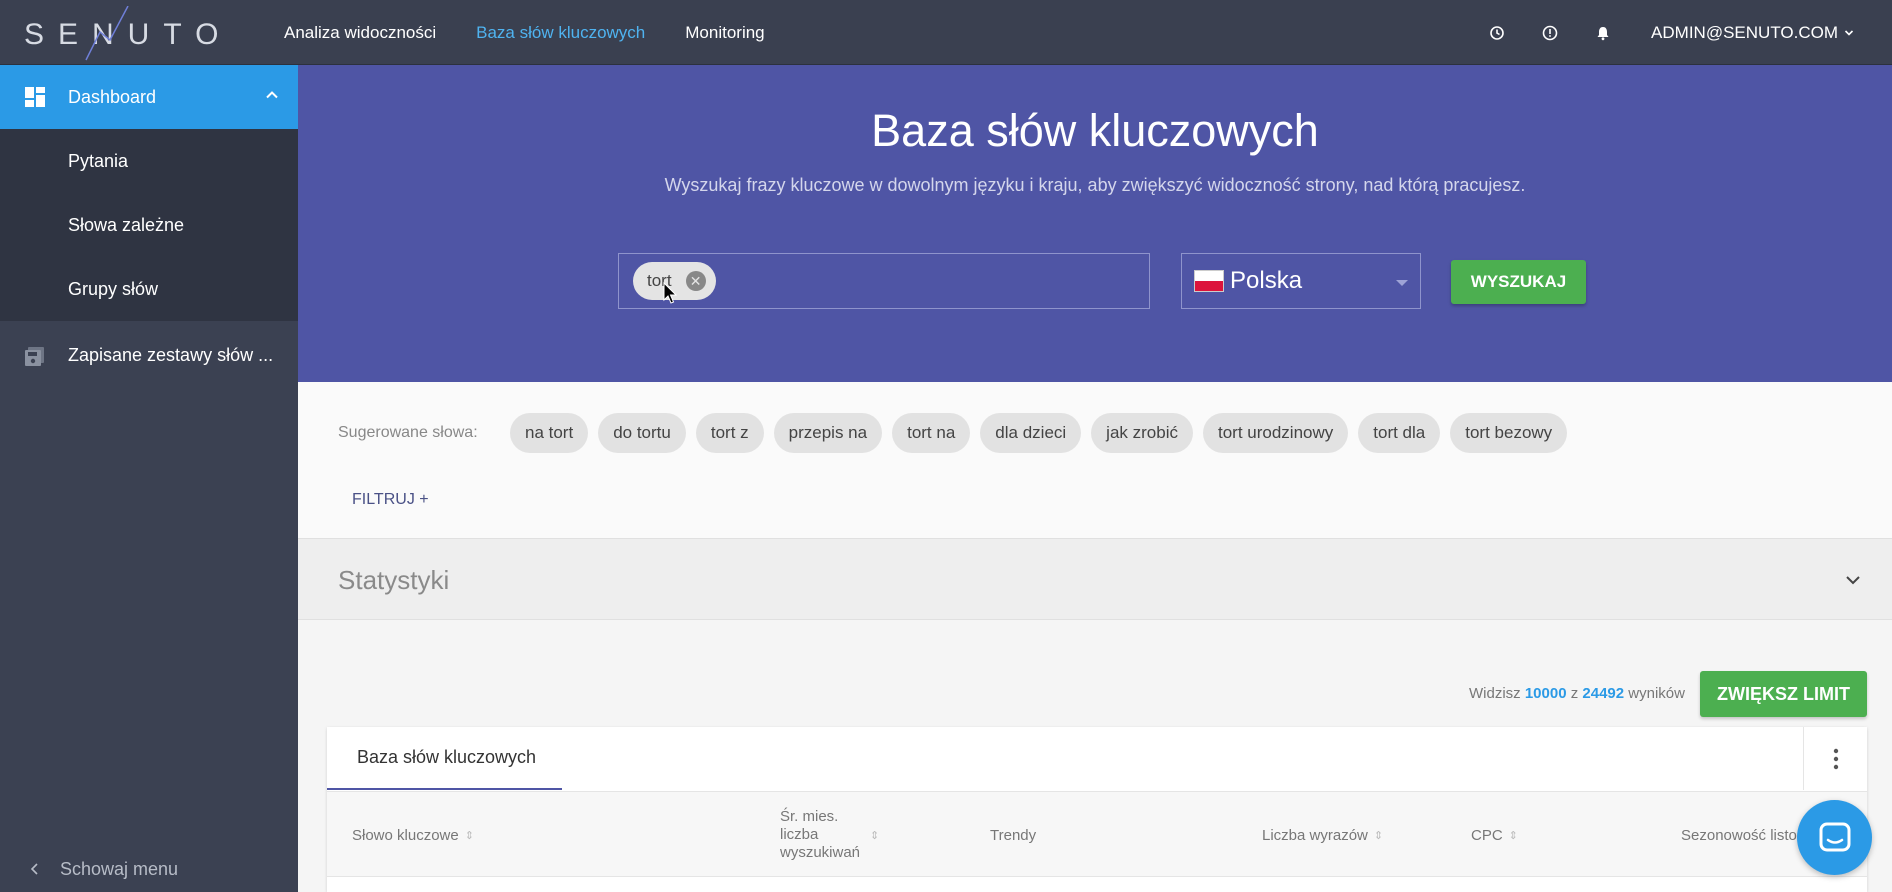  What do you see at coordinates (1509, 433) in the screenshot?
I see `suggestion-chip: tort bezowy` at bounding box center [1509, 433].